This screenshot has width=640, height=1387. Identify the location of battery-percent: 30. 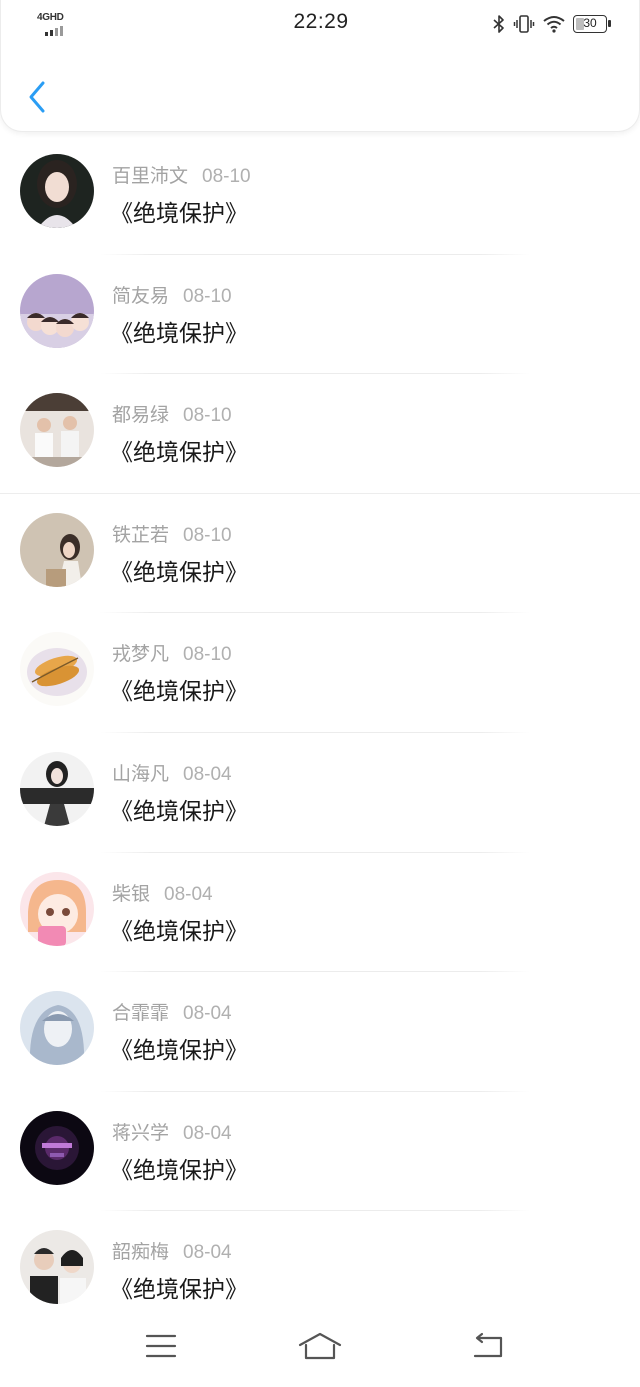
(590, 23).